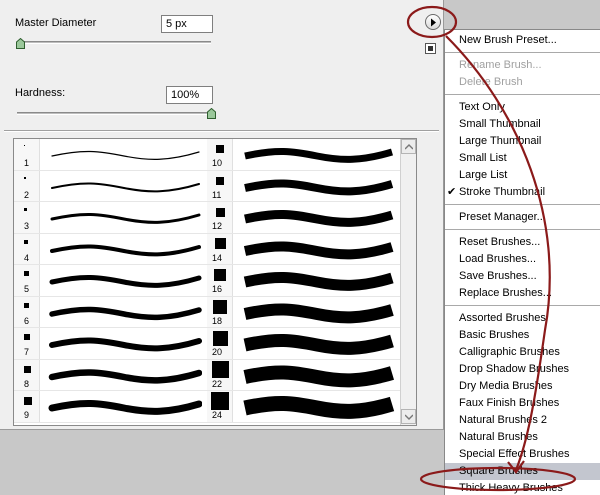  I want to click on scroll-down-button, so click(408, 416).